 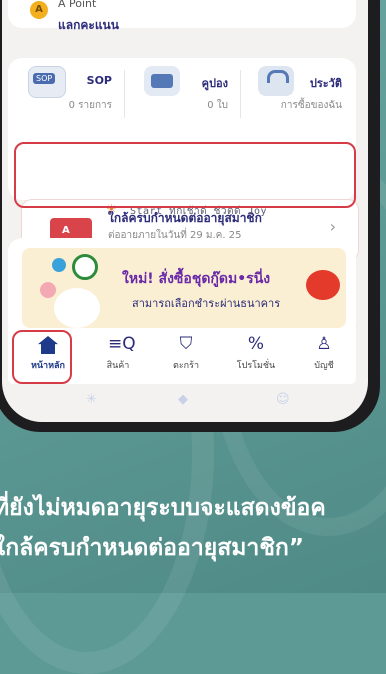 I want to click on a-point-title: A Point, so click(x=77, y=5).